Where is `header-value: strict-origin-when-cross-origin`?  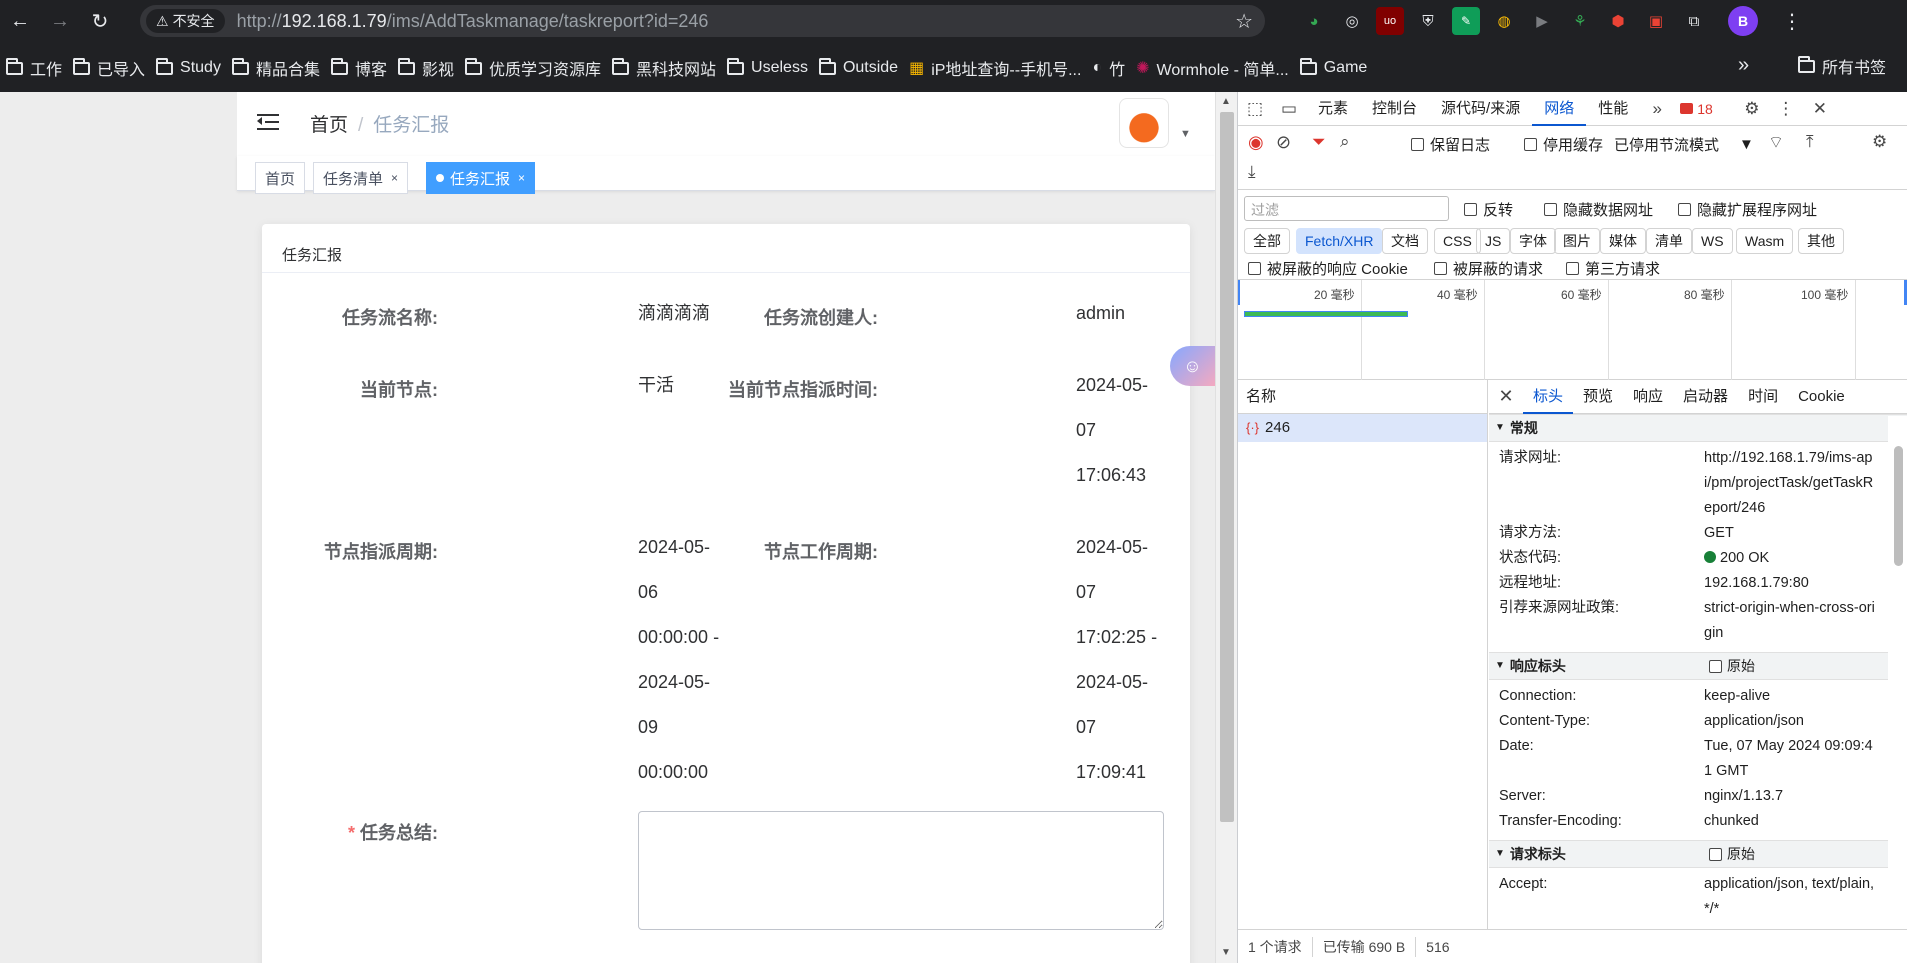 header-value: strict-origin-when-cross-origin is located at coordinates (1791, 621).